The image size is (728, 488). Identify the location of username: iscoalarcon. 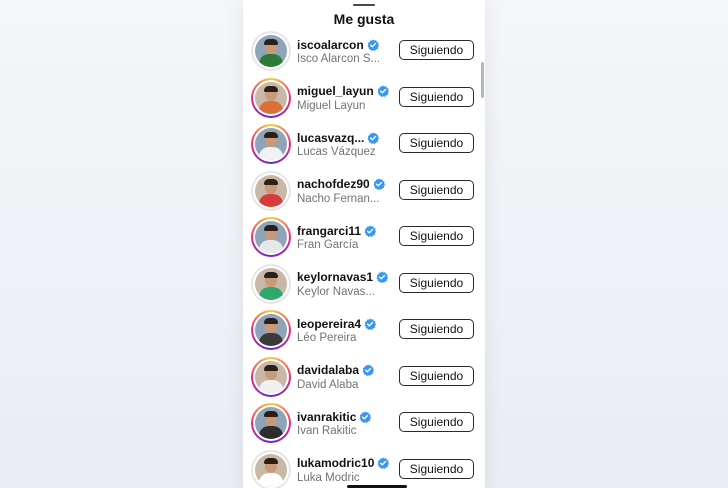
(330, 45).